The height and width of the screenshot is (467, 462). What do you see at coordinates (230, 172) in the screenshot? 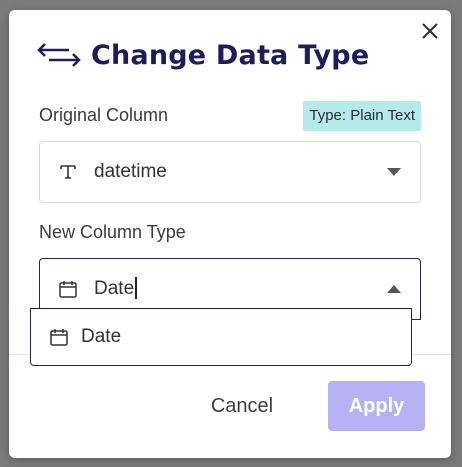
I see `original-column-select: datetime` at bounding box center [230, 172].